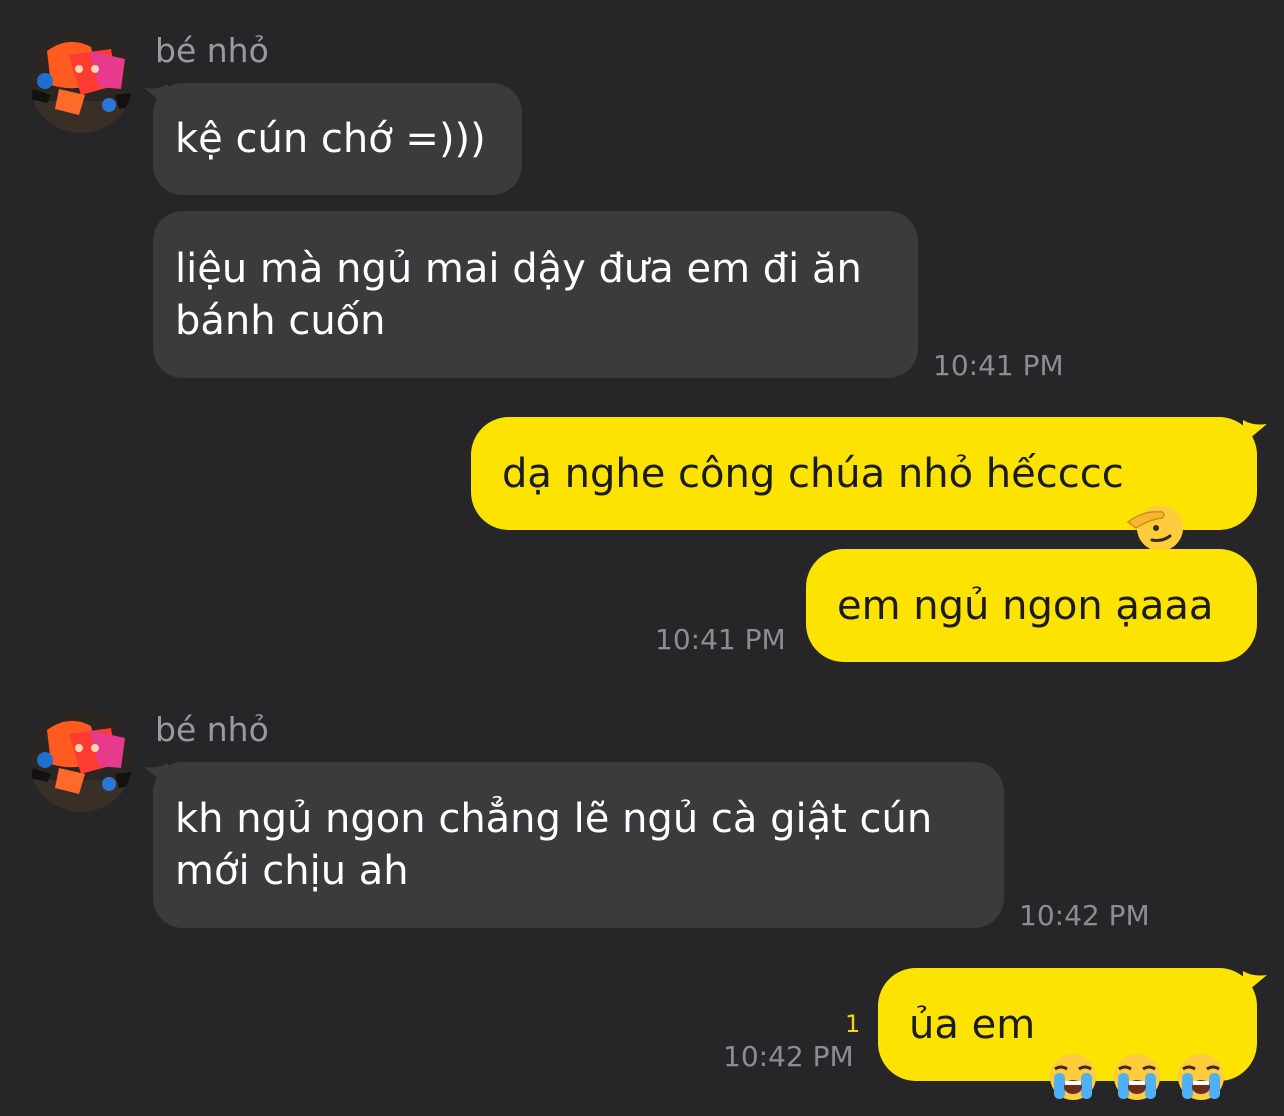  I want to click on message-bubble: dạ nghe công chúa nhỏ hếcccc, so click(864, 484).